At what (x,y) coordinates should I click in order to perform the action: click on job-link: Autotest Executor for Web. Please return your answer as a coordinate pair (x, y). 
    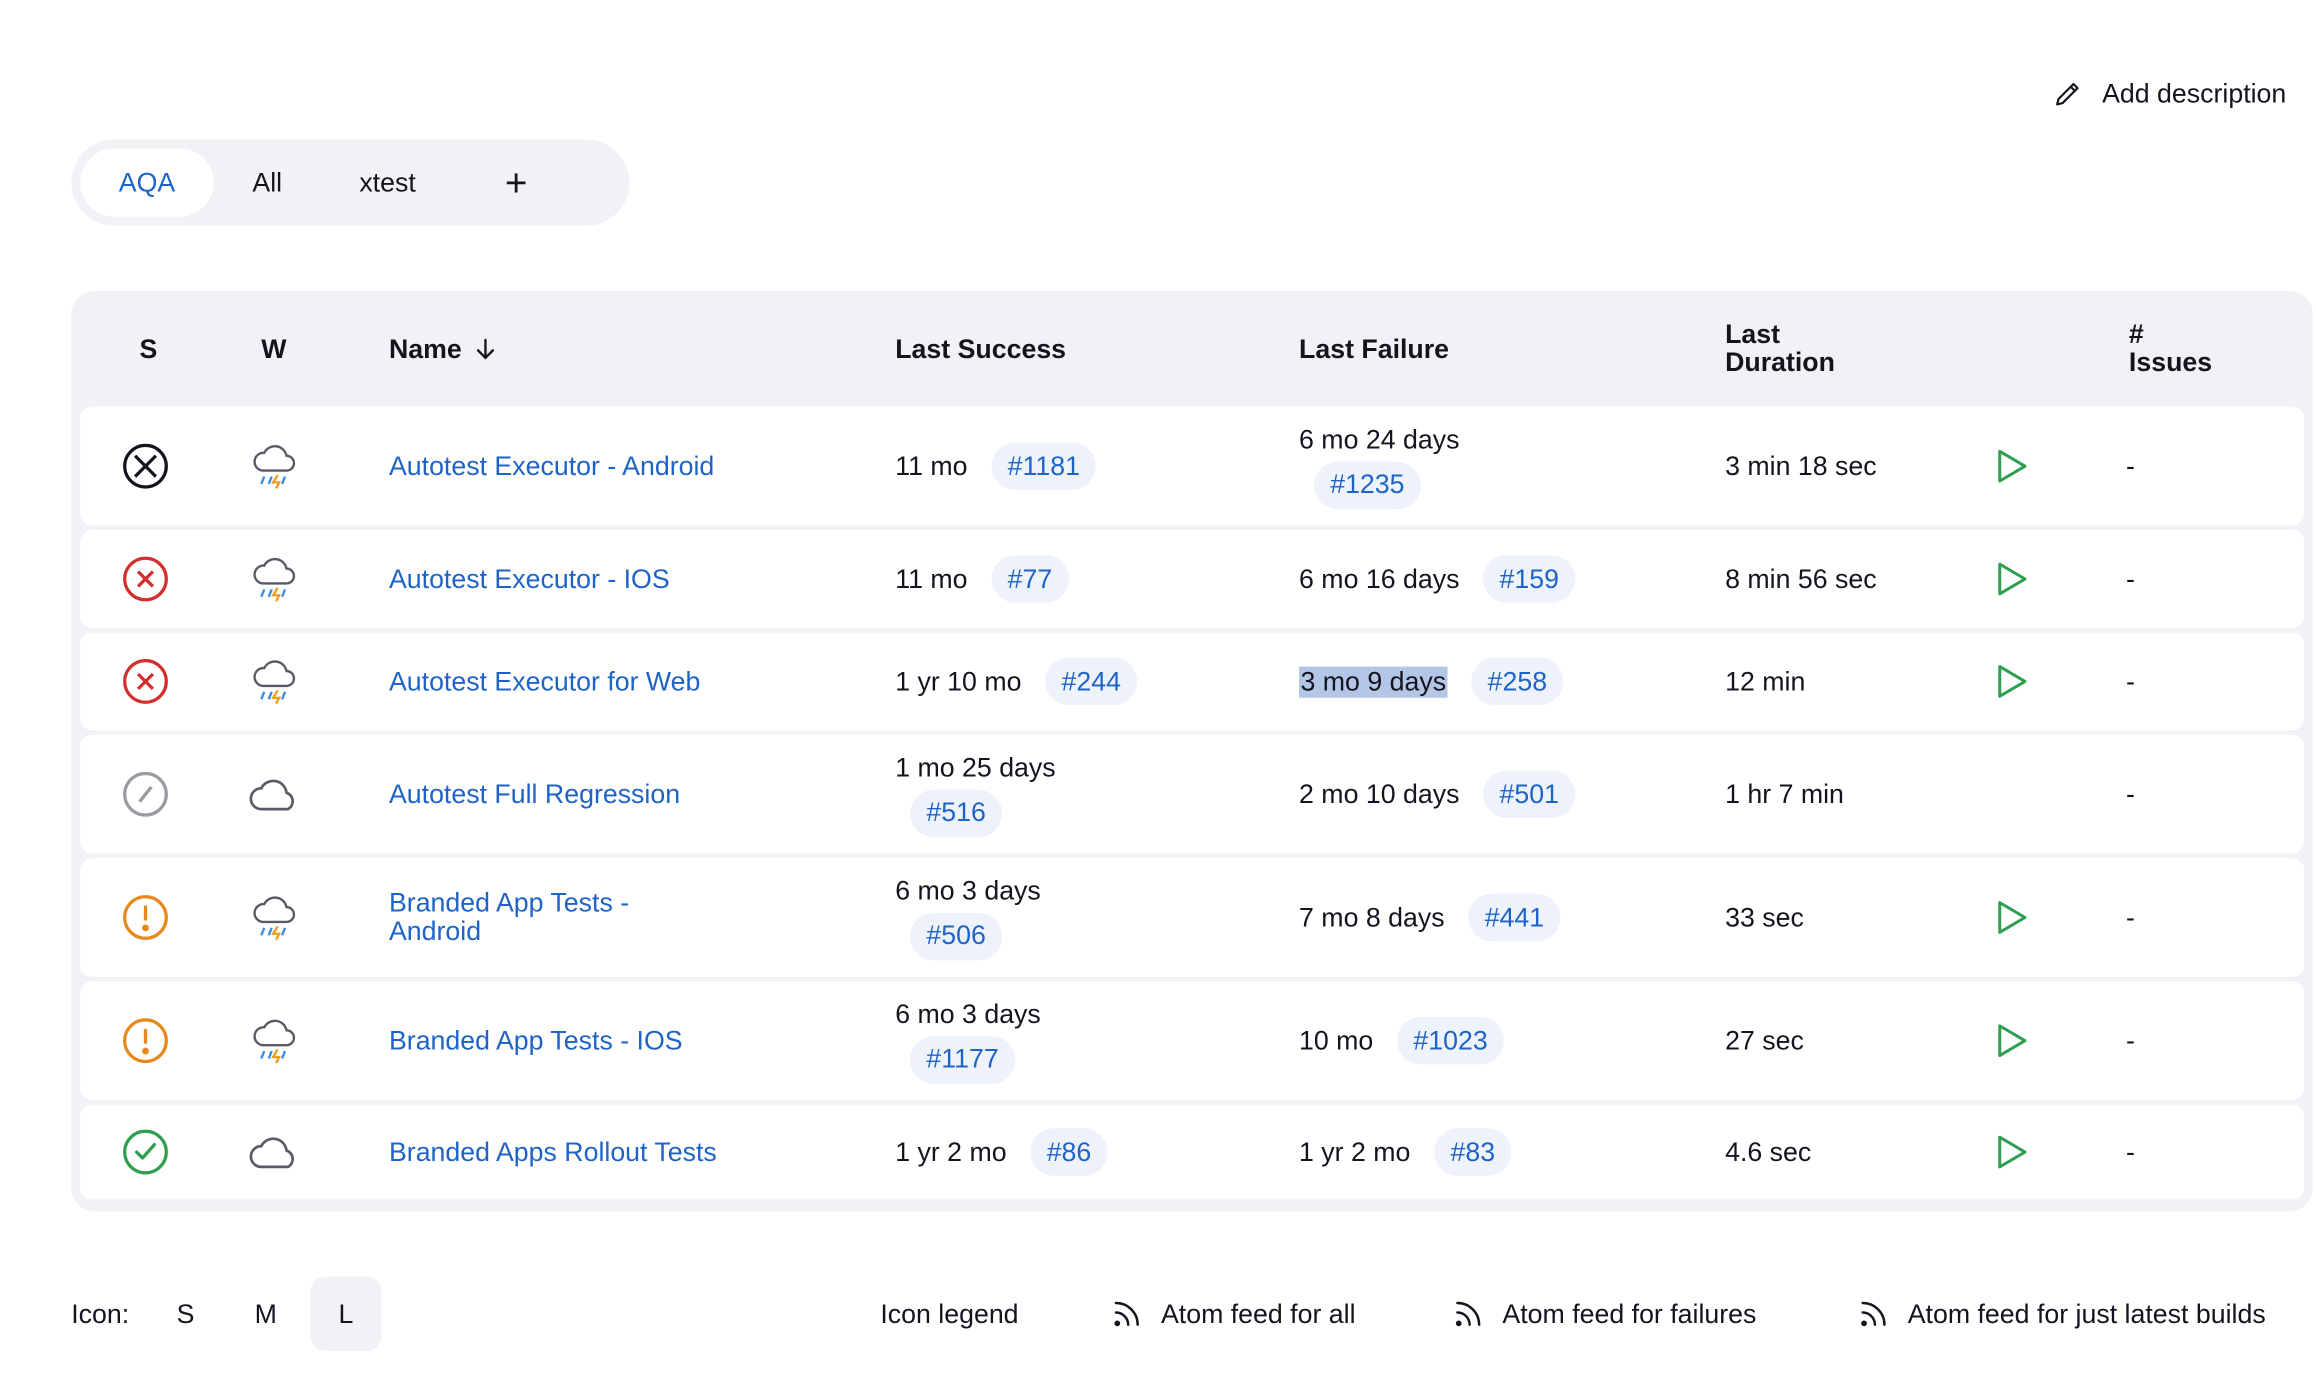
    Looking at the image, I should click on (544, 681).